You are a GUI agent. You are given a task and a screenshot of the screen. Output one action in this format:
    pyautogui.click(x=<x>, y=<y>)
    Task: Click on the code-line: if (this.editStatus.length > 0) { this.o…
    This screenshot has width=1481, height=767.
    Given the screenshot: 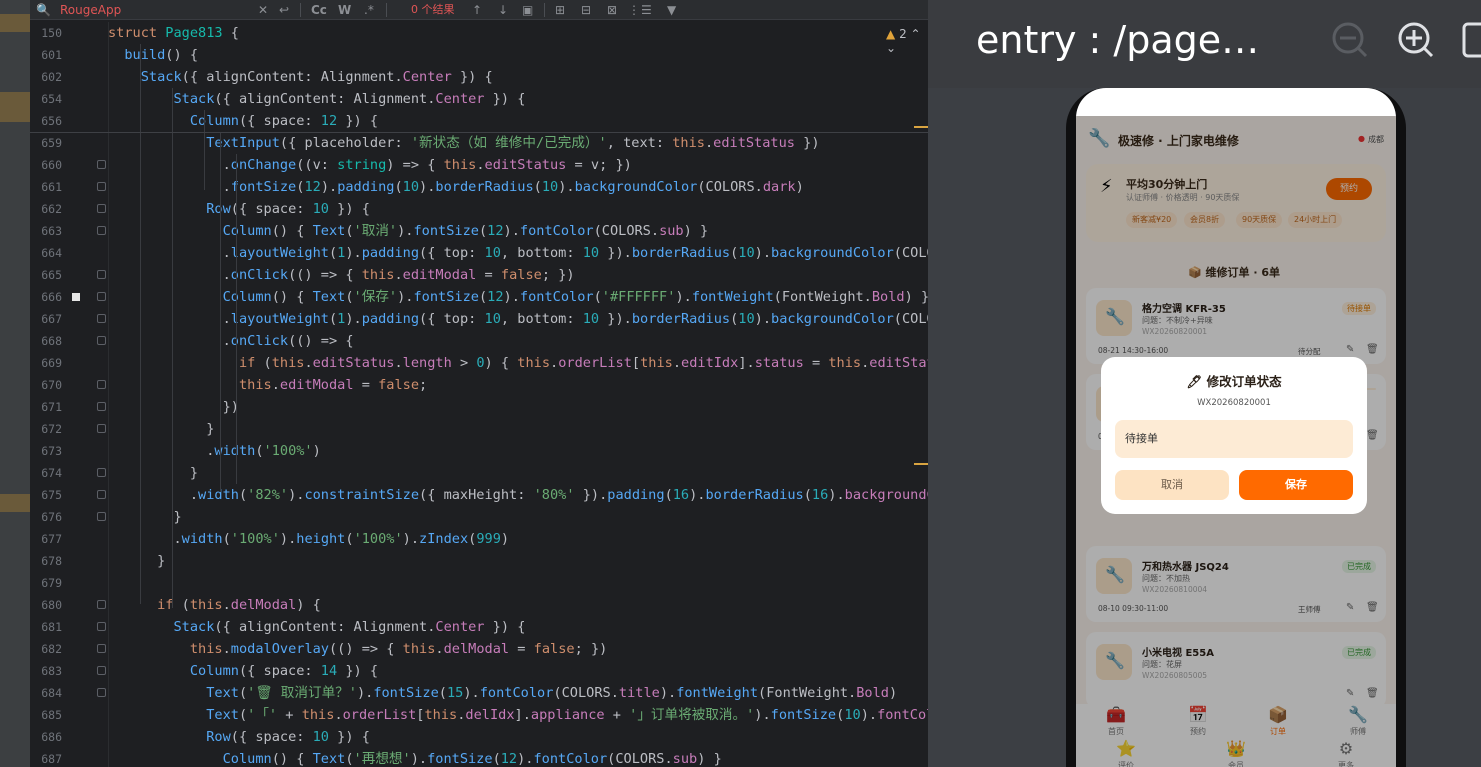 What is the action you would take?
    pyautogui.click(x=518, y=363)
    